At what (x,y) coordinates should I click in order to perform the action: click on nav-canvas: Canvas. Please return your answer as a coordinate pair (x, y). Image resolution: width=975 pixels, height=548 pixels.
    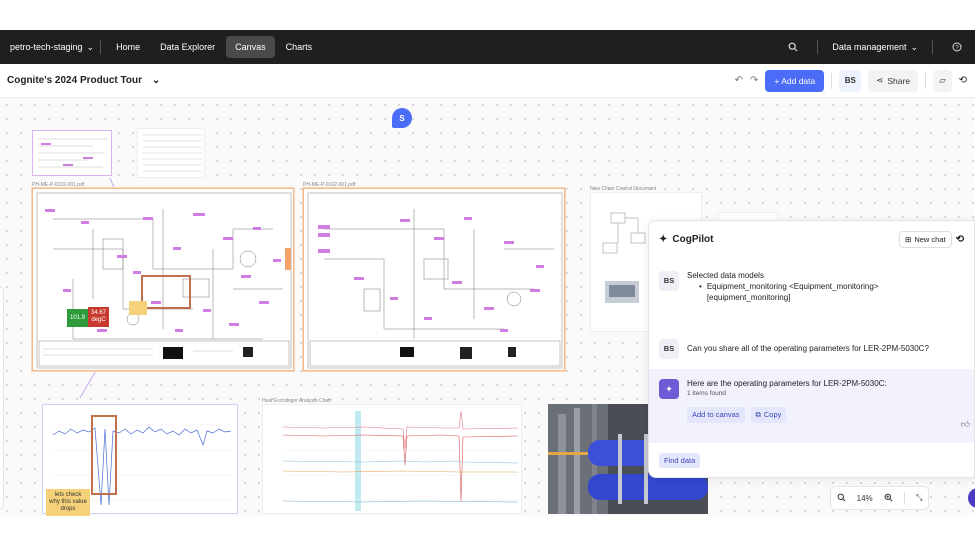
    Looking at the image, I should click on (250, 47).